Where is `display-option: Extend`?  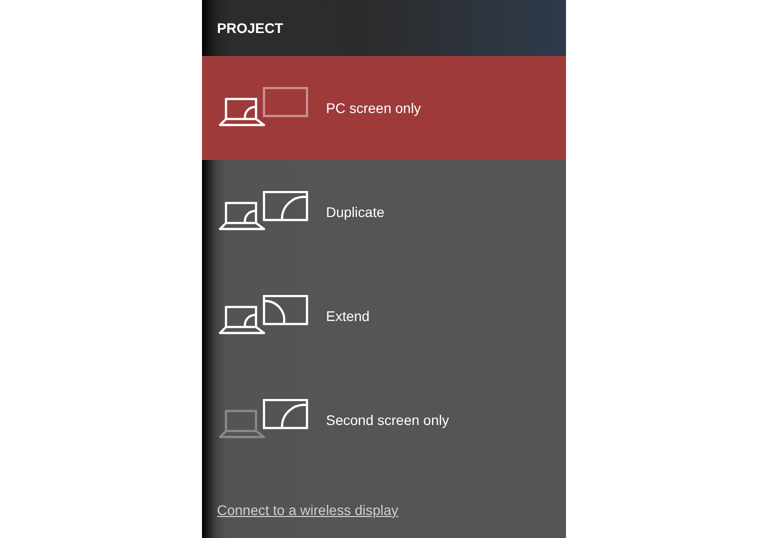
display-option: Extend is located at coordinates (384, 316).